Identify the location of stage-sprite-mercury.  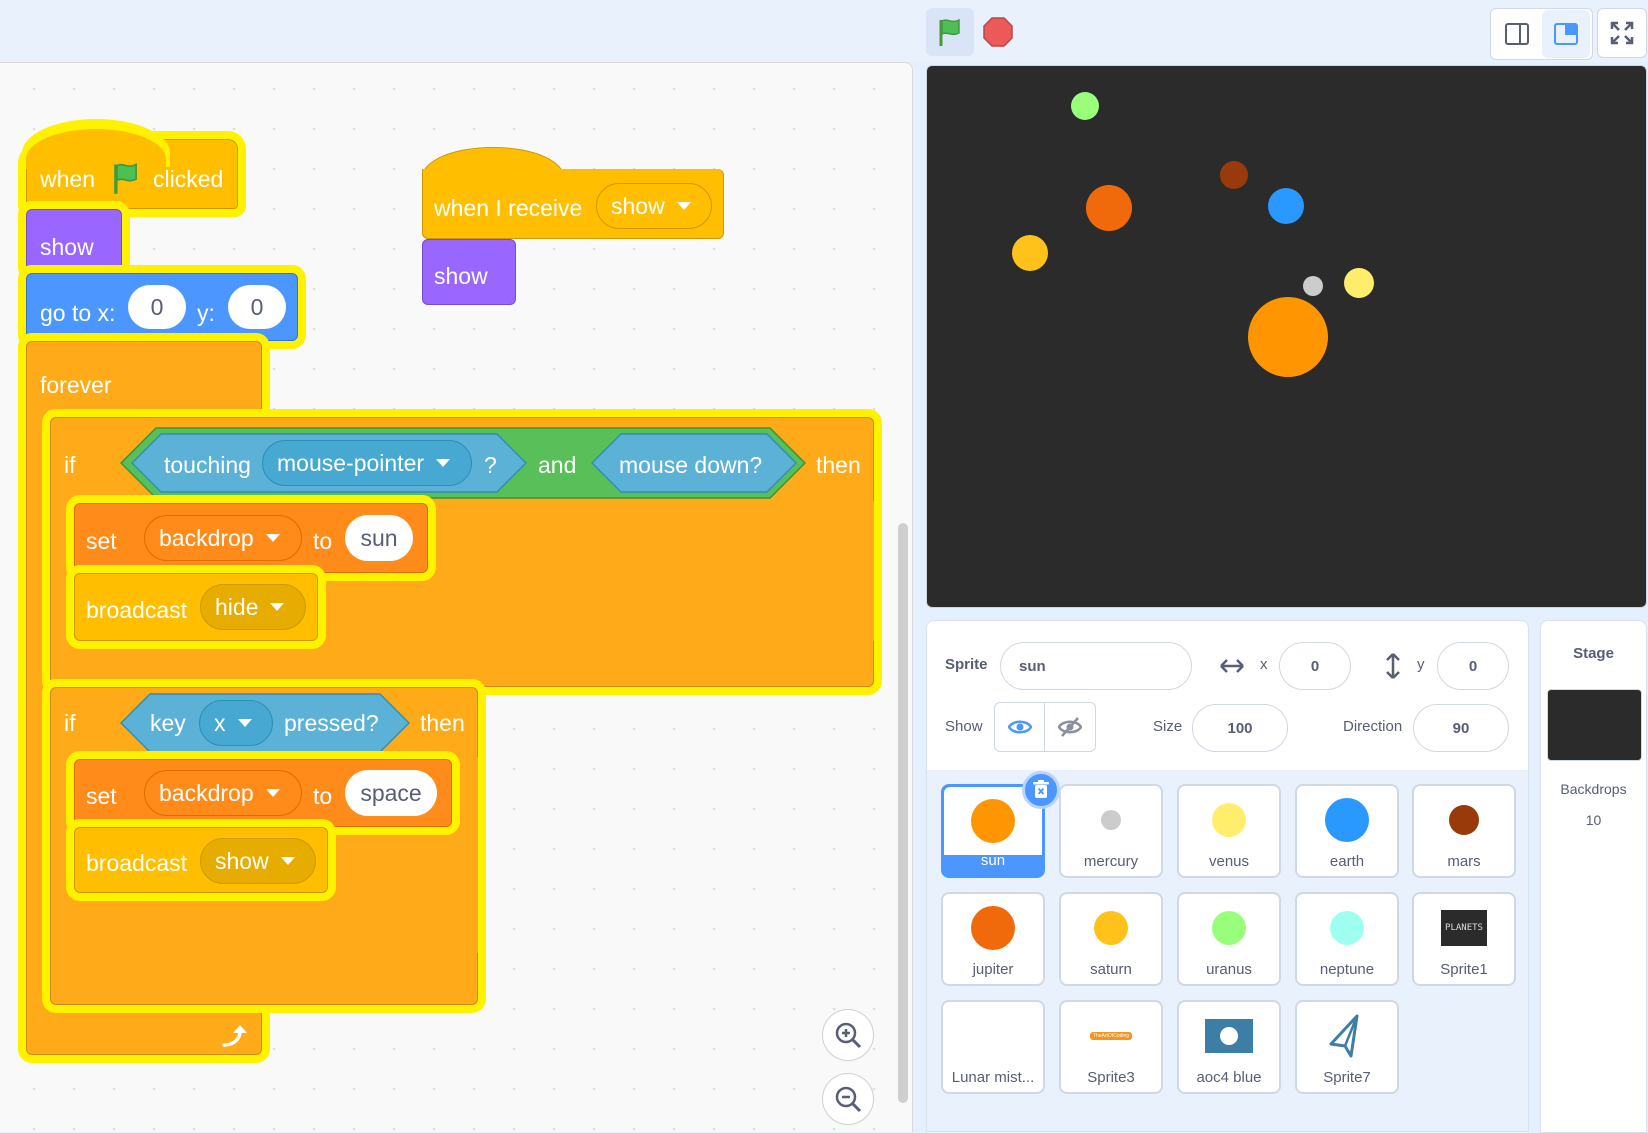
(1313, 286).